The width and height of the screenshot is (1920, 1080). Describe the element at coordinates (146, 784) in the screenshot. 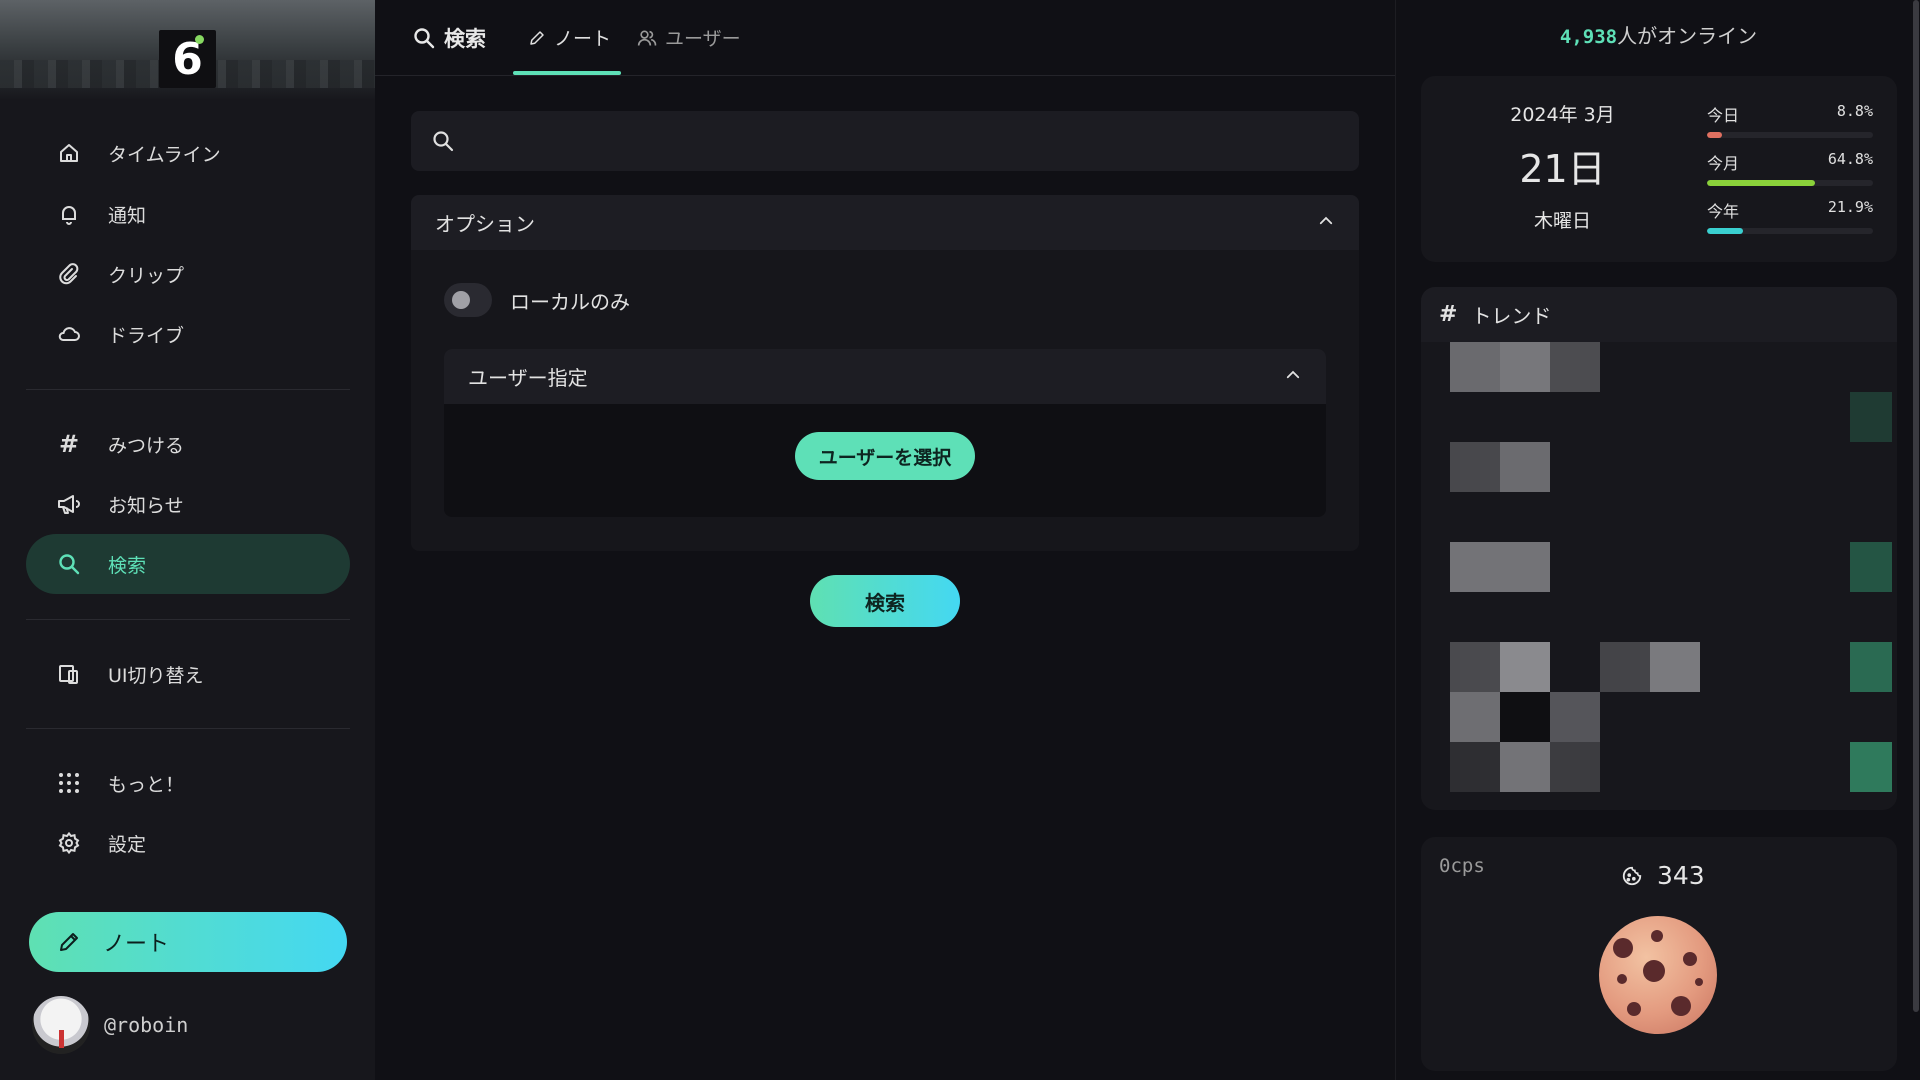

I see `sidebar-item-label: もっと！` at that location.